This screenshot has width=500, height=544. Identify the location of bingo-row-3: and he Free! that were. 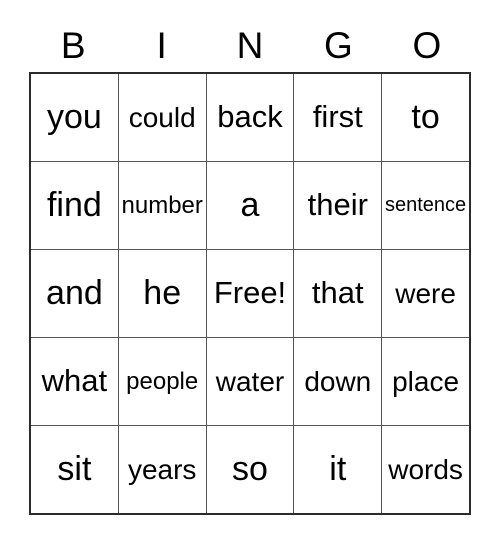
(250, 294).